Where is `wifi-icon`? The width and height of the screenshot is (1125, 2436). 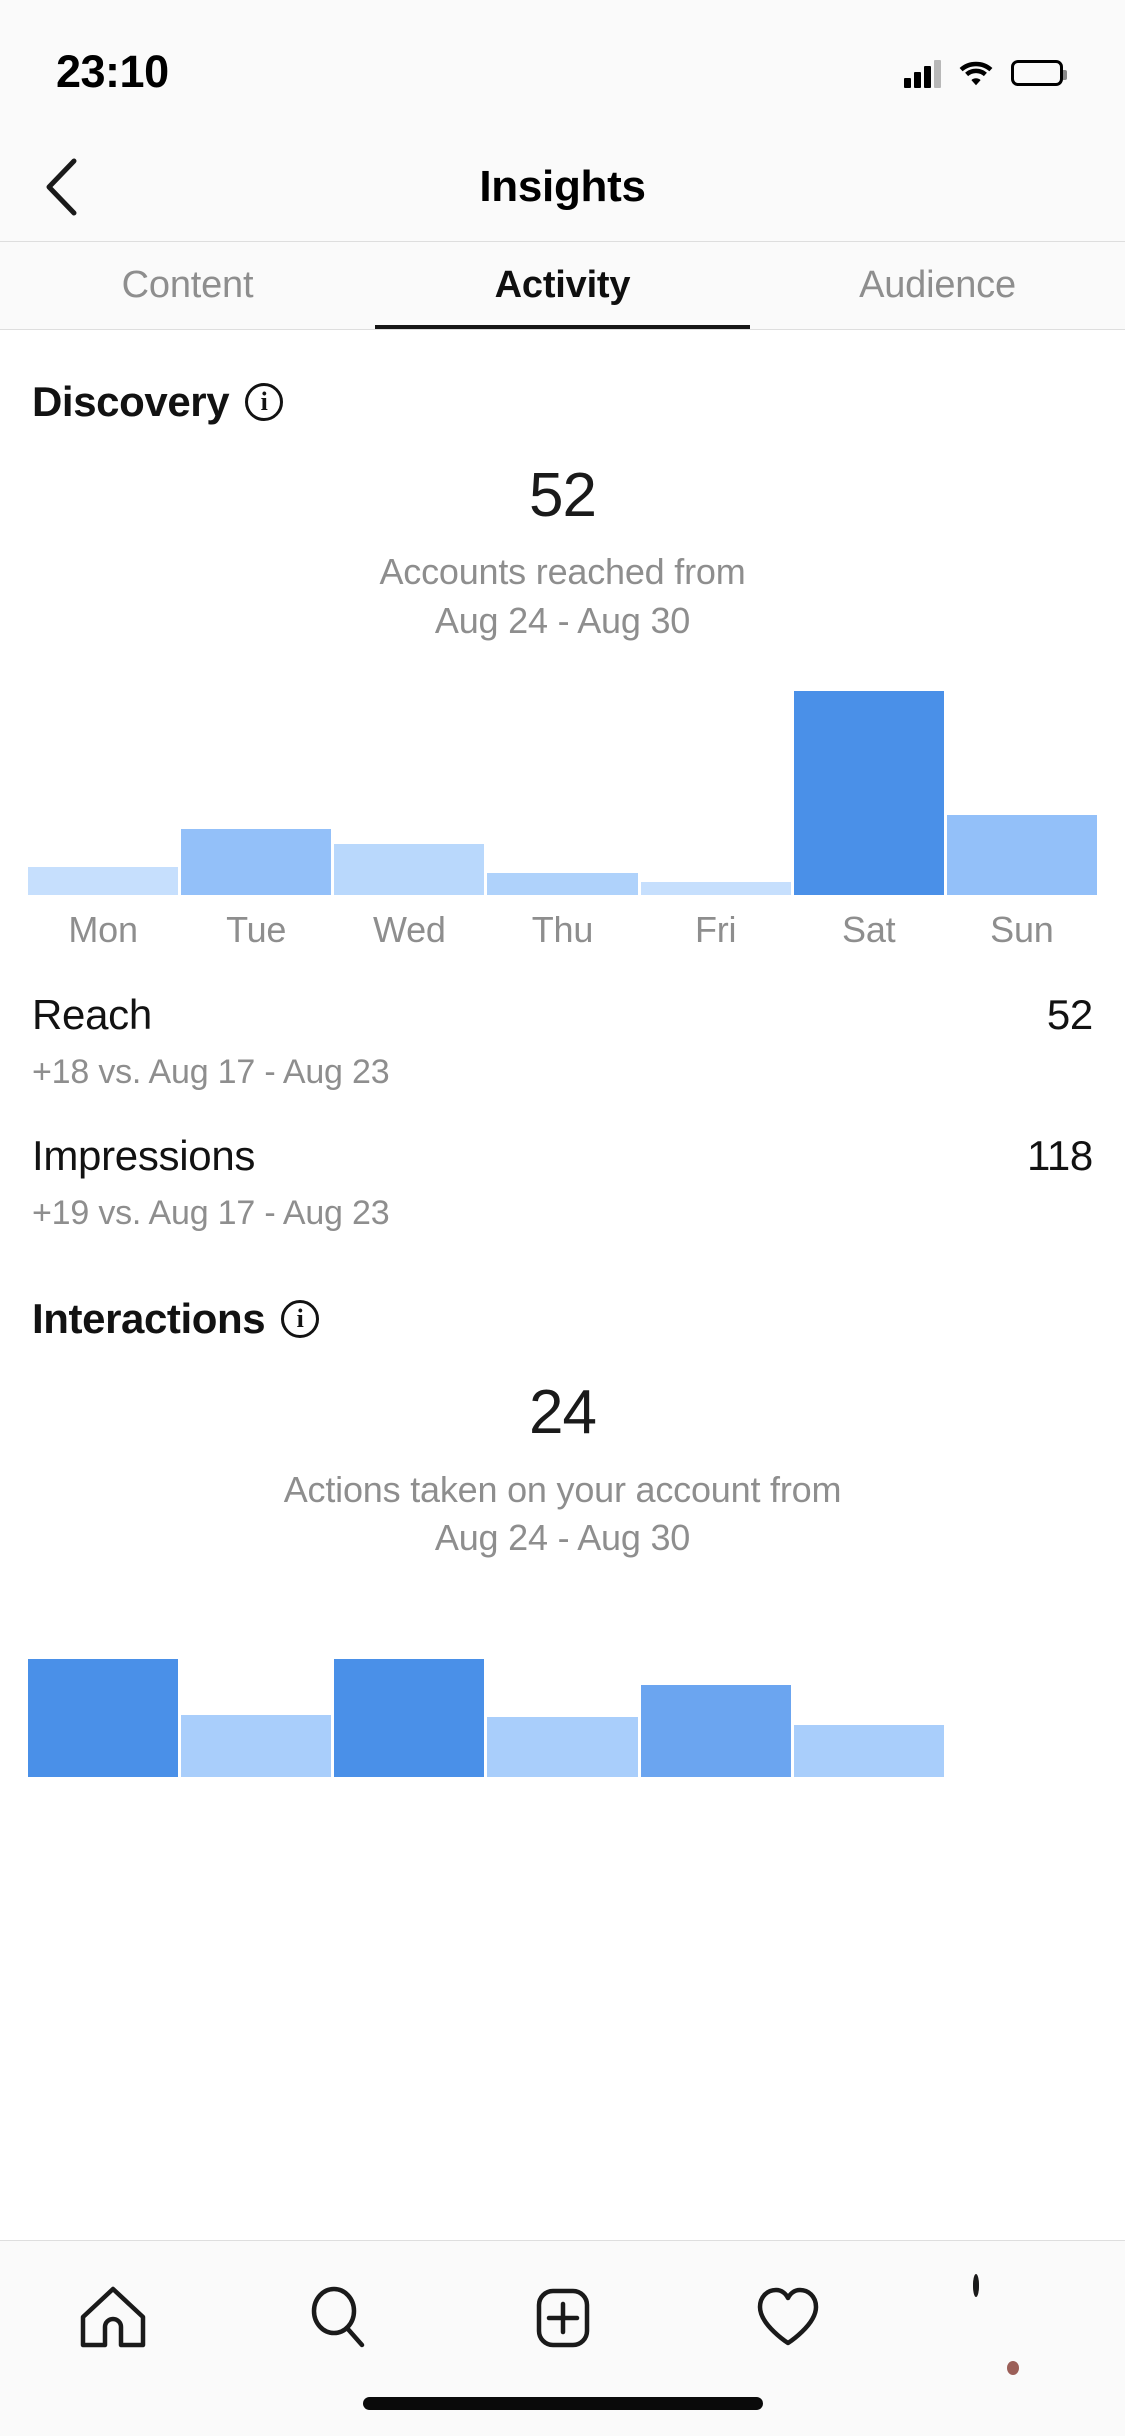
wifi-icon is located at coordinates (976, 73).